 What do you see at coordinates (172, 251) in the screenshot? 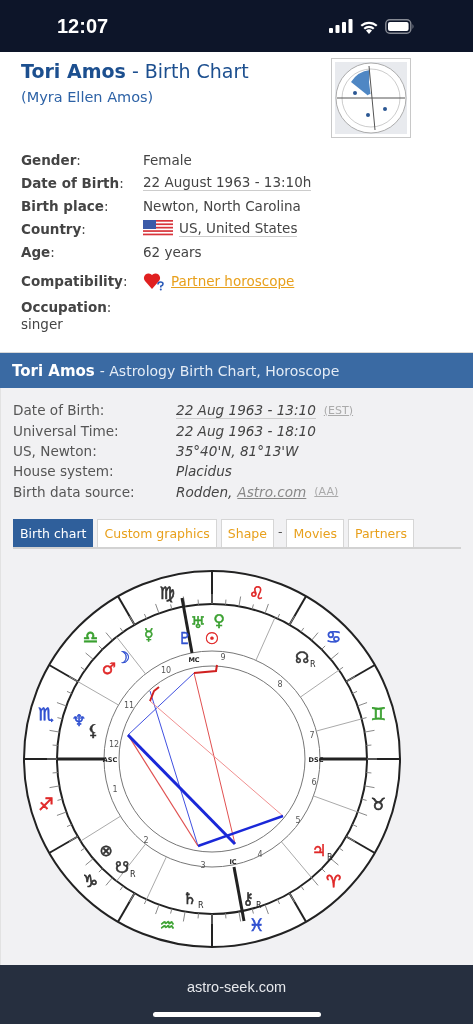
I see `fact-value: 62 years` at bounding box center [172, 251].